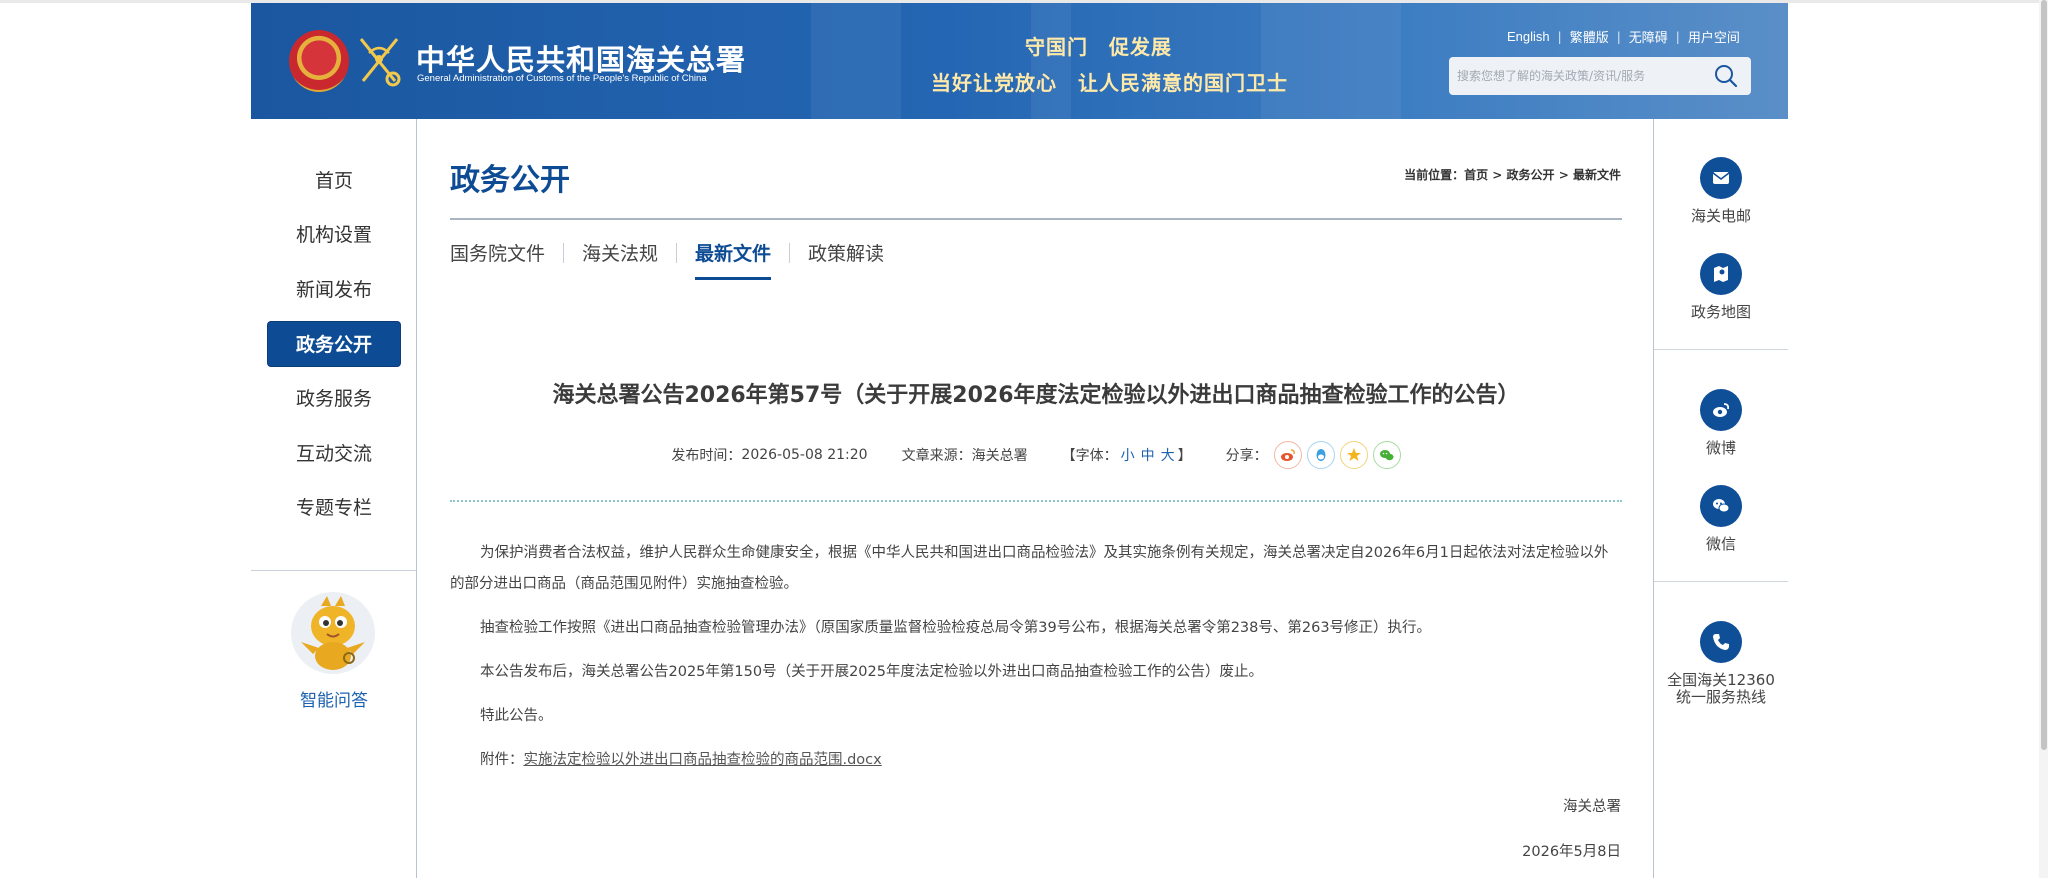 Image resolution: width=2048 pixels, height=878 pixels. What do you see at coordinates (334, 344) in the screenshot?
I see `nav-item-government-affairs: 政务公开` at bounding box center [334, 344].